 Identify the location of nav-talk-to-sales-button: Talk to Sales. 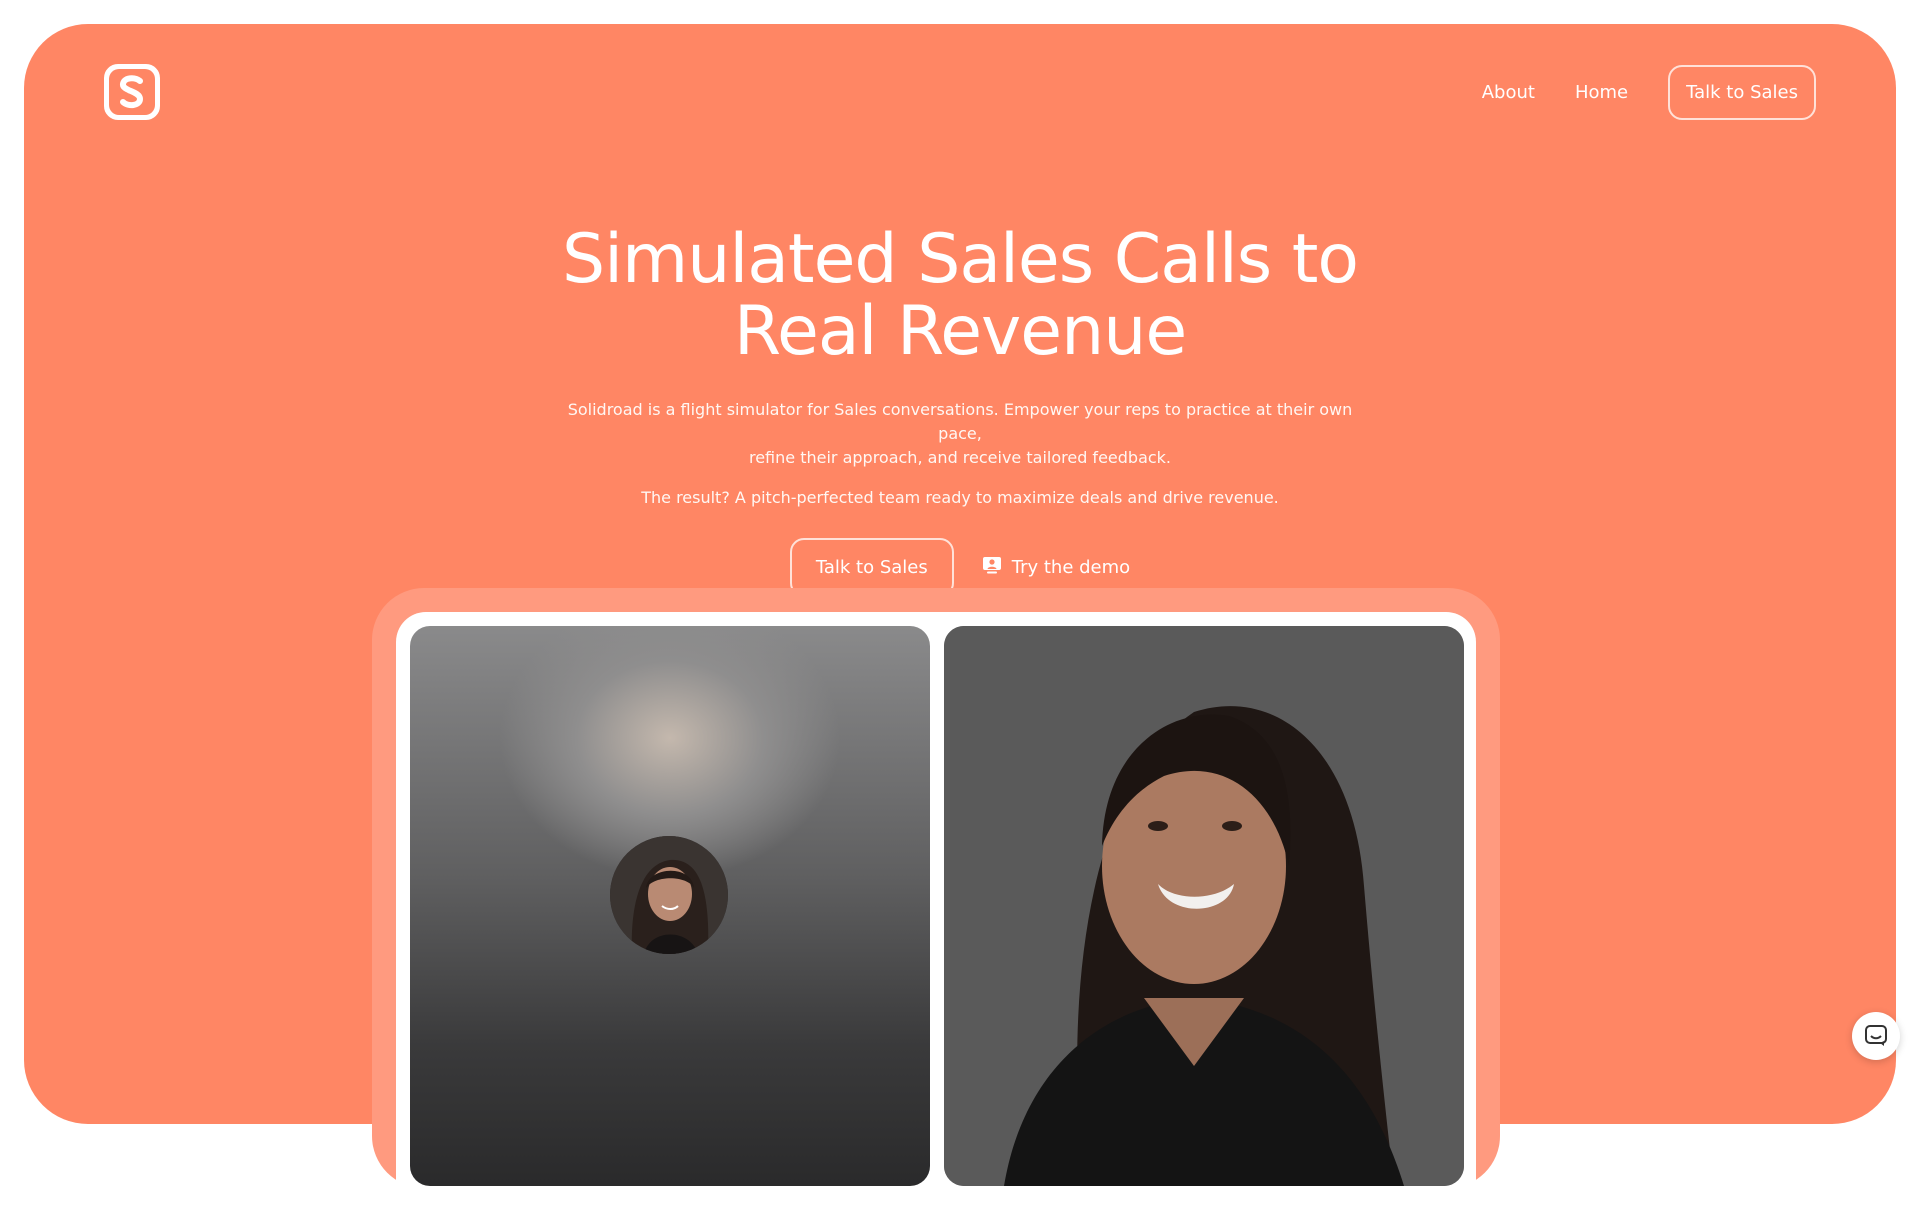
(1742, 92).